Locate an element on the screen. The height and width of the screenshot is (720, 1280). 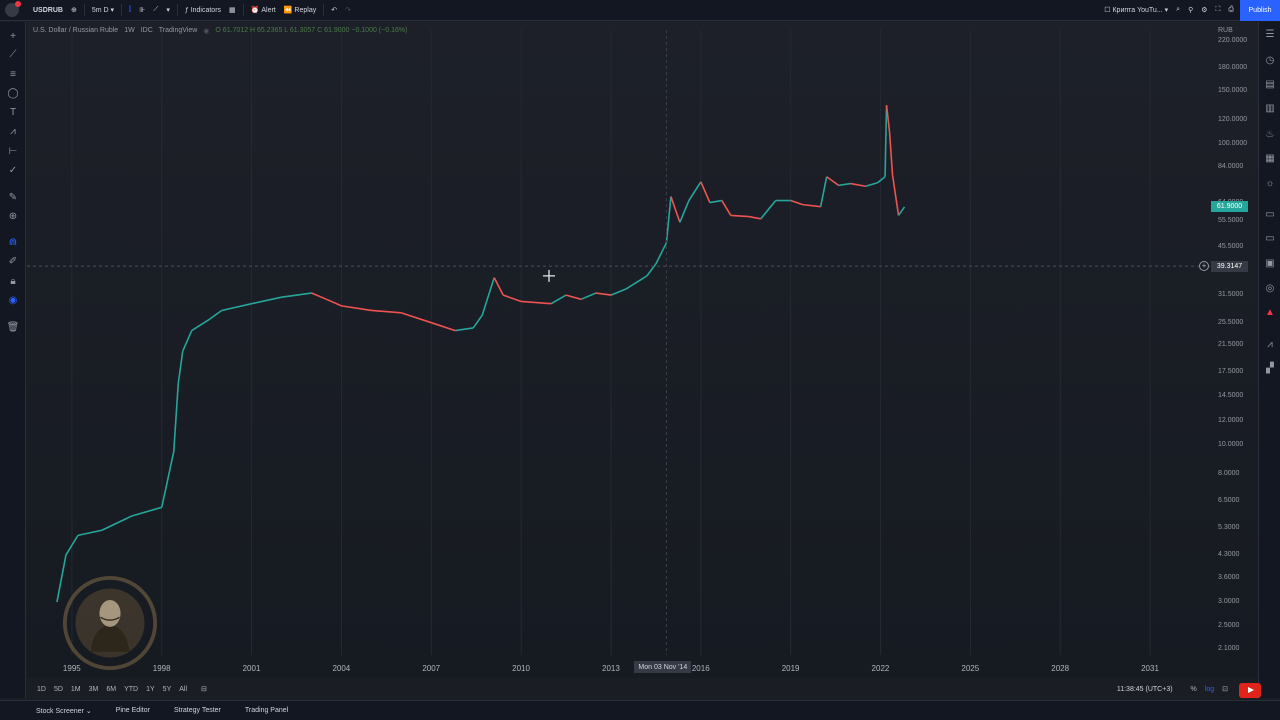
legend-source: TradingView is located at coordinates (178, 30).